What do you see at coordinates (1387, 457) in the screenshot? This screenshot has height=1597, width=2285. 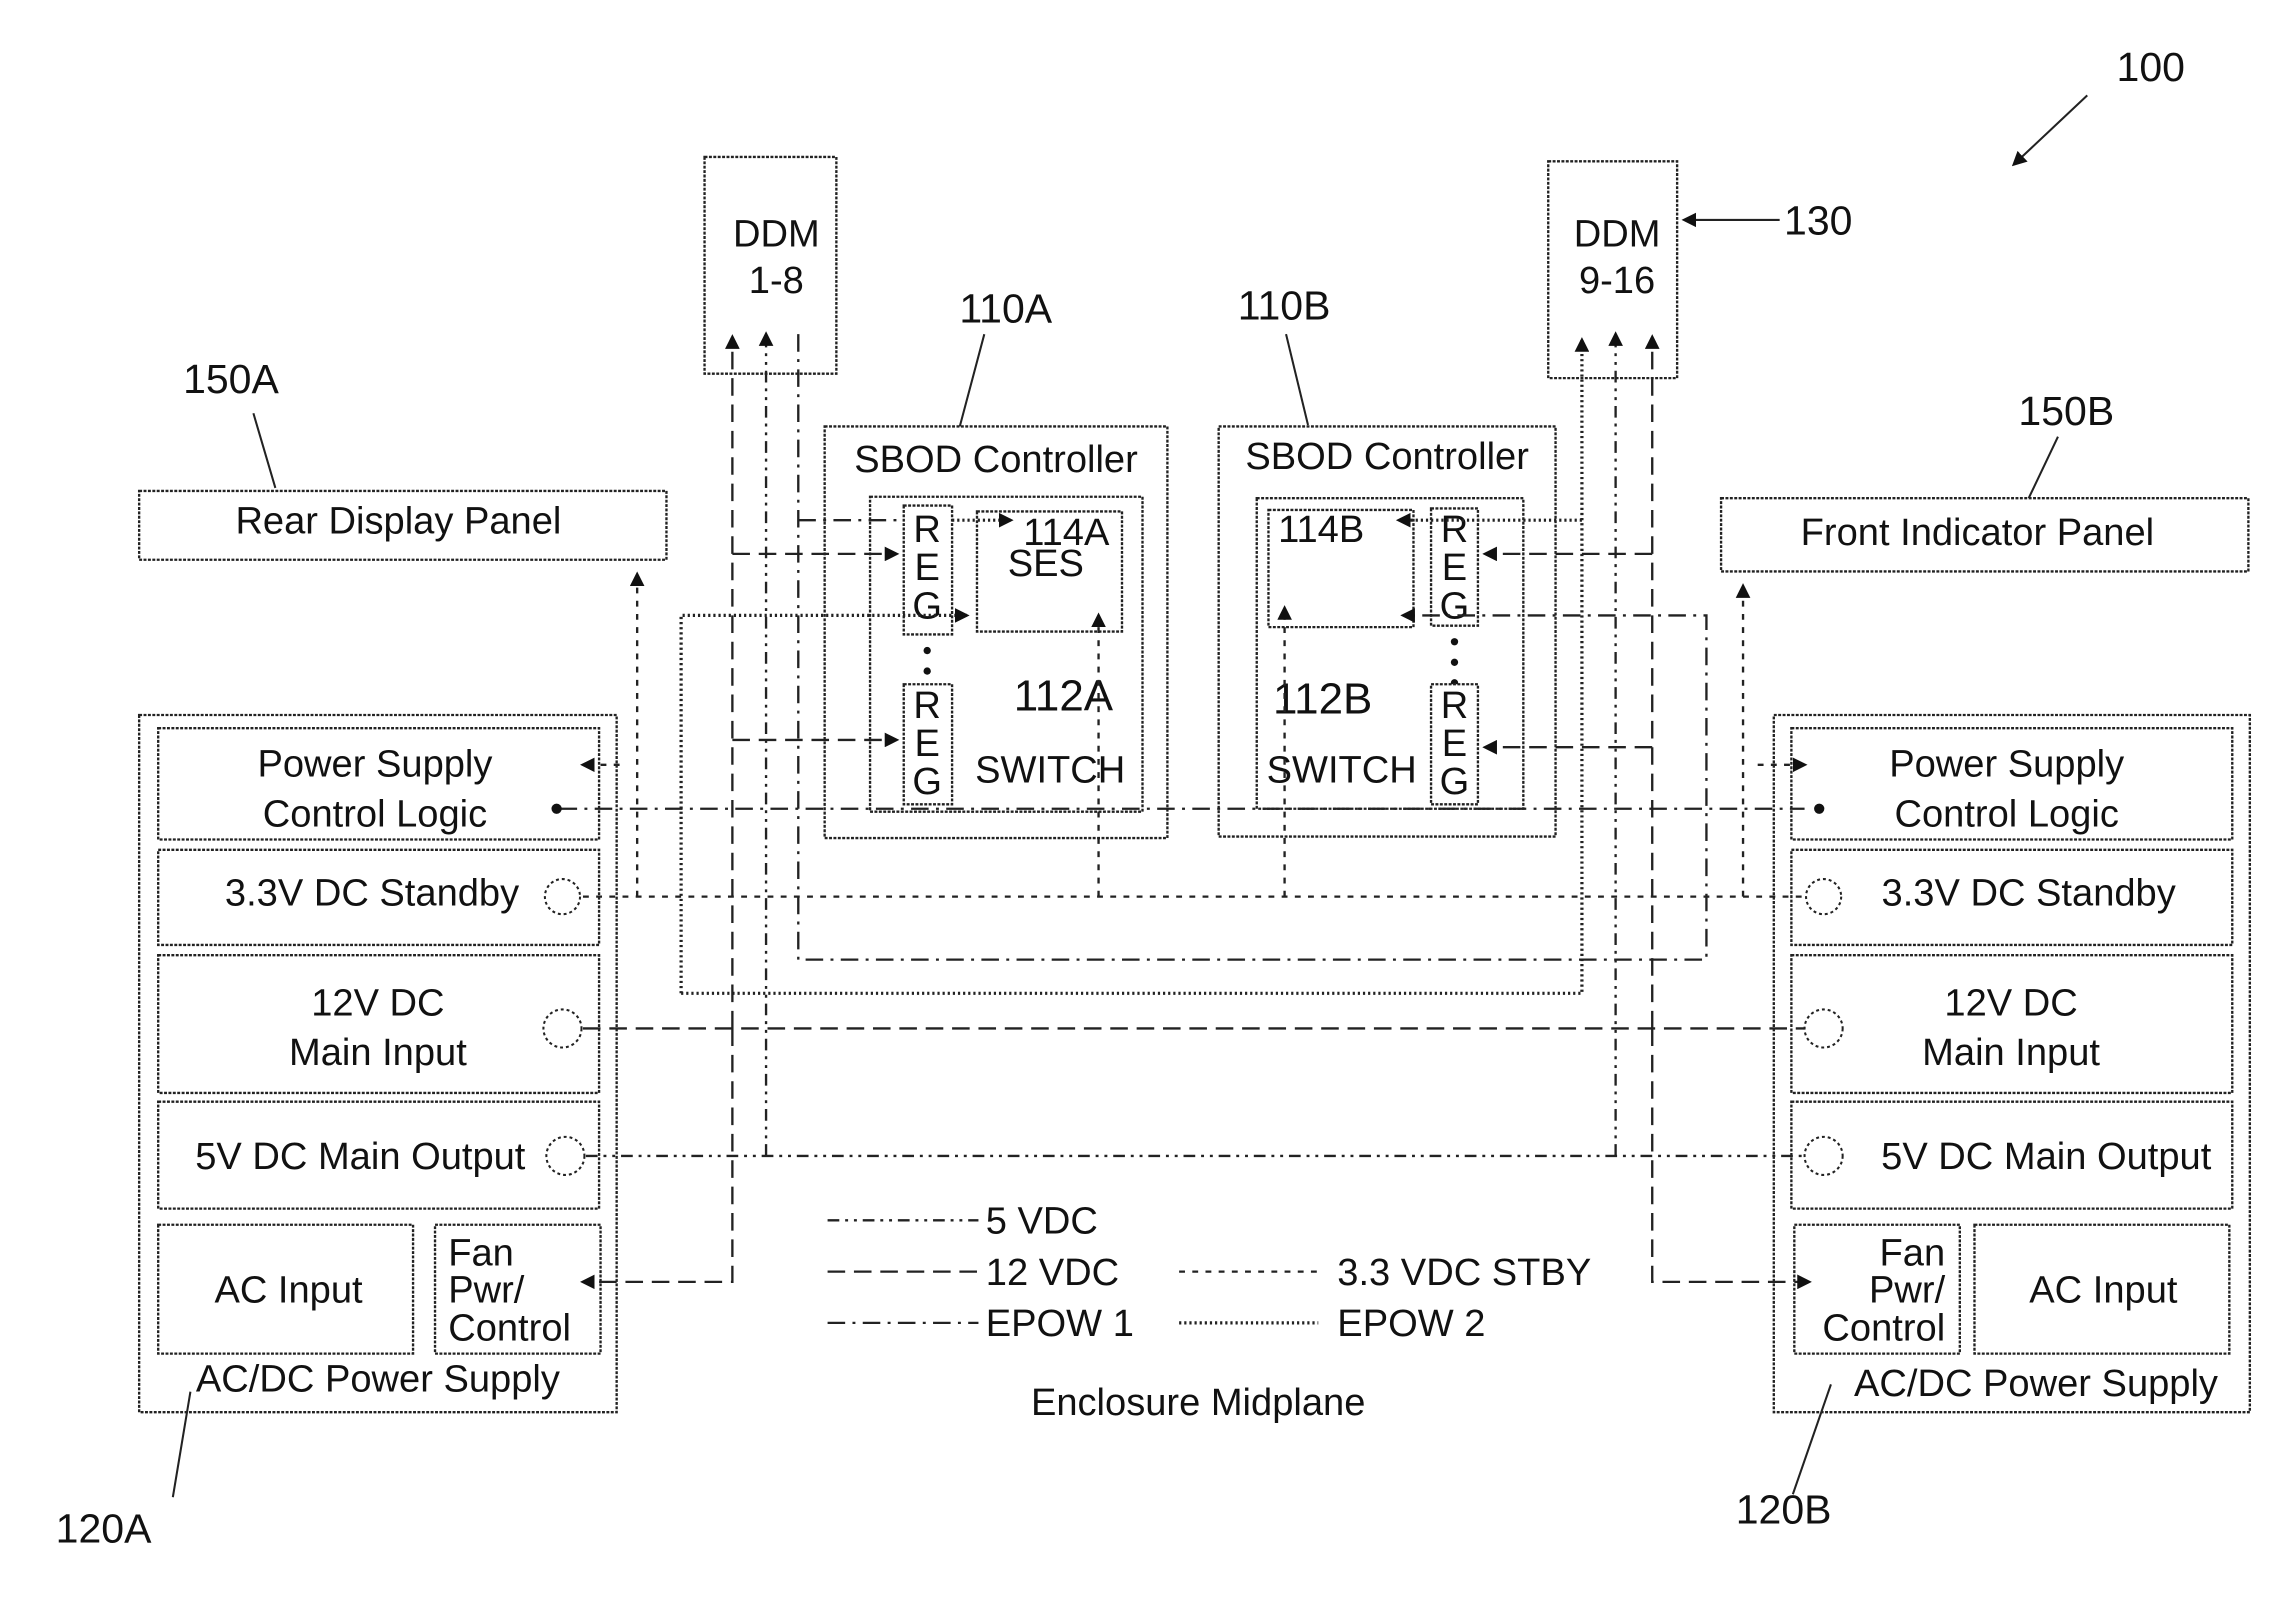 I see `controller-b-title: SBOD Controller` at bounding box center [1387, 457].